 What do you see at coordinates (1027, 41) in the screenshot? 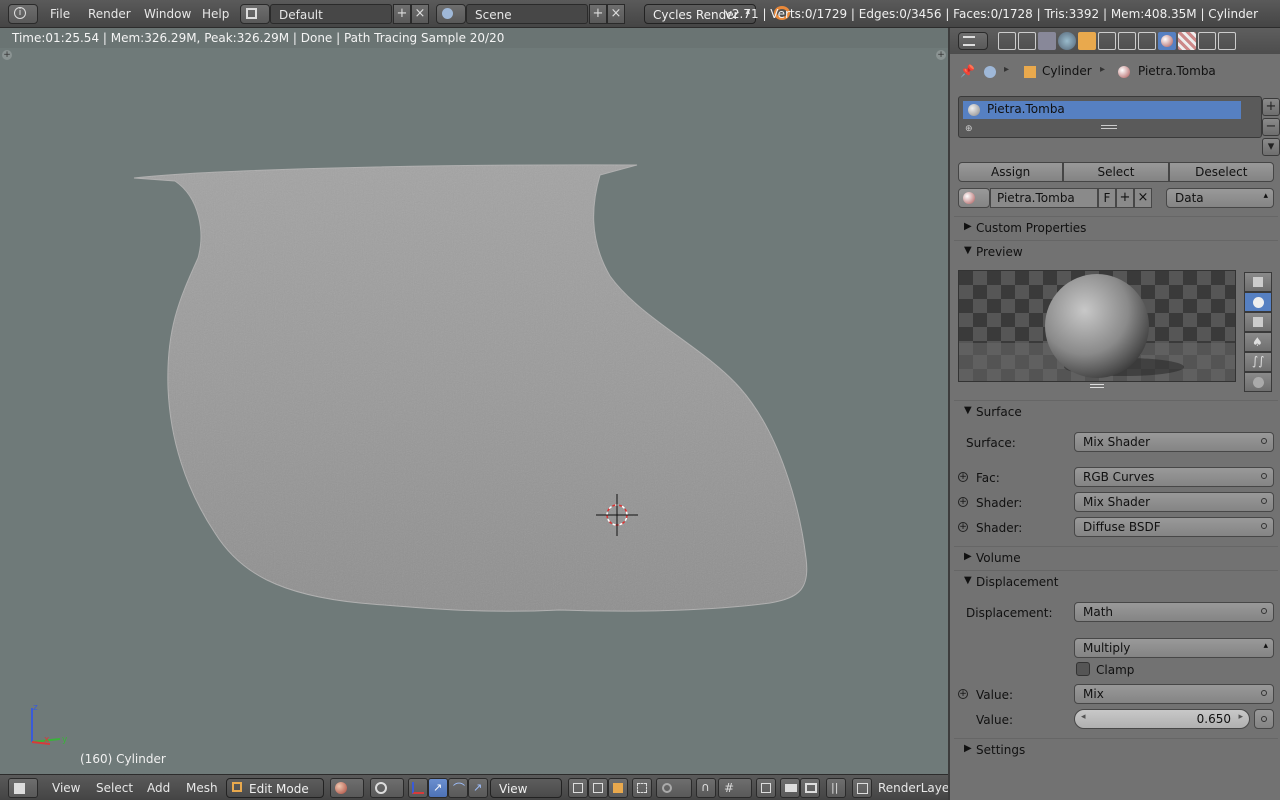
I see `tab-render-layers` at bounding box center [1027, 41].